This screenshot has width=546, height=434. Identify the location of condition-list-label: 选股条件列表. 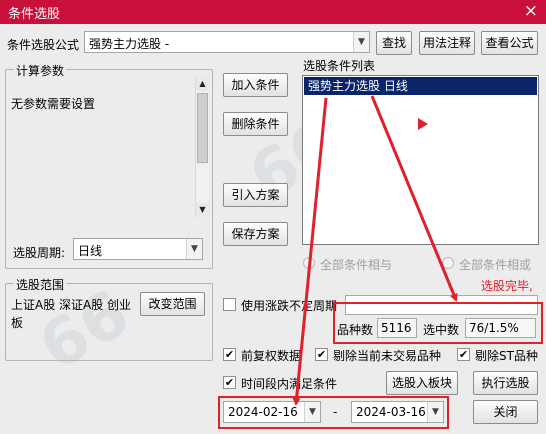
(339, 66).